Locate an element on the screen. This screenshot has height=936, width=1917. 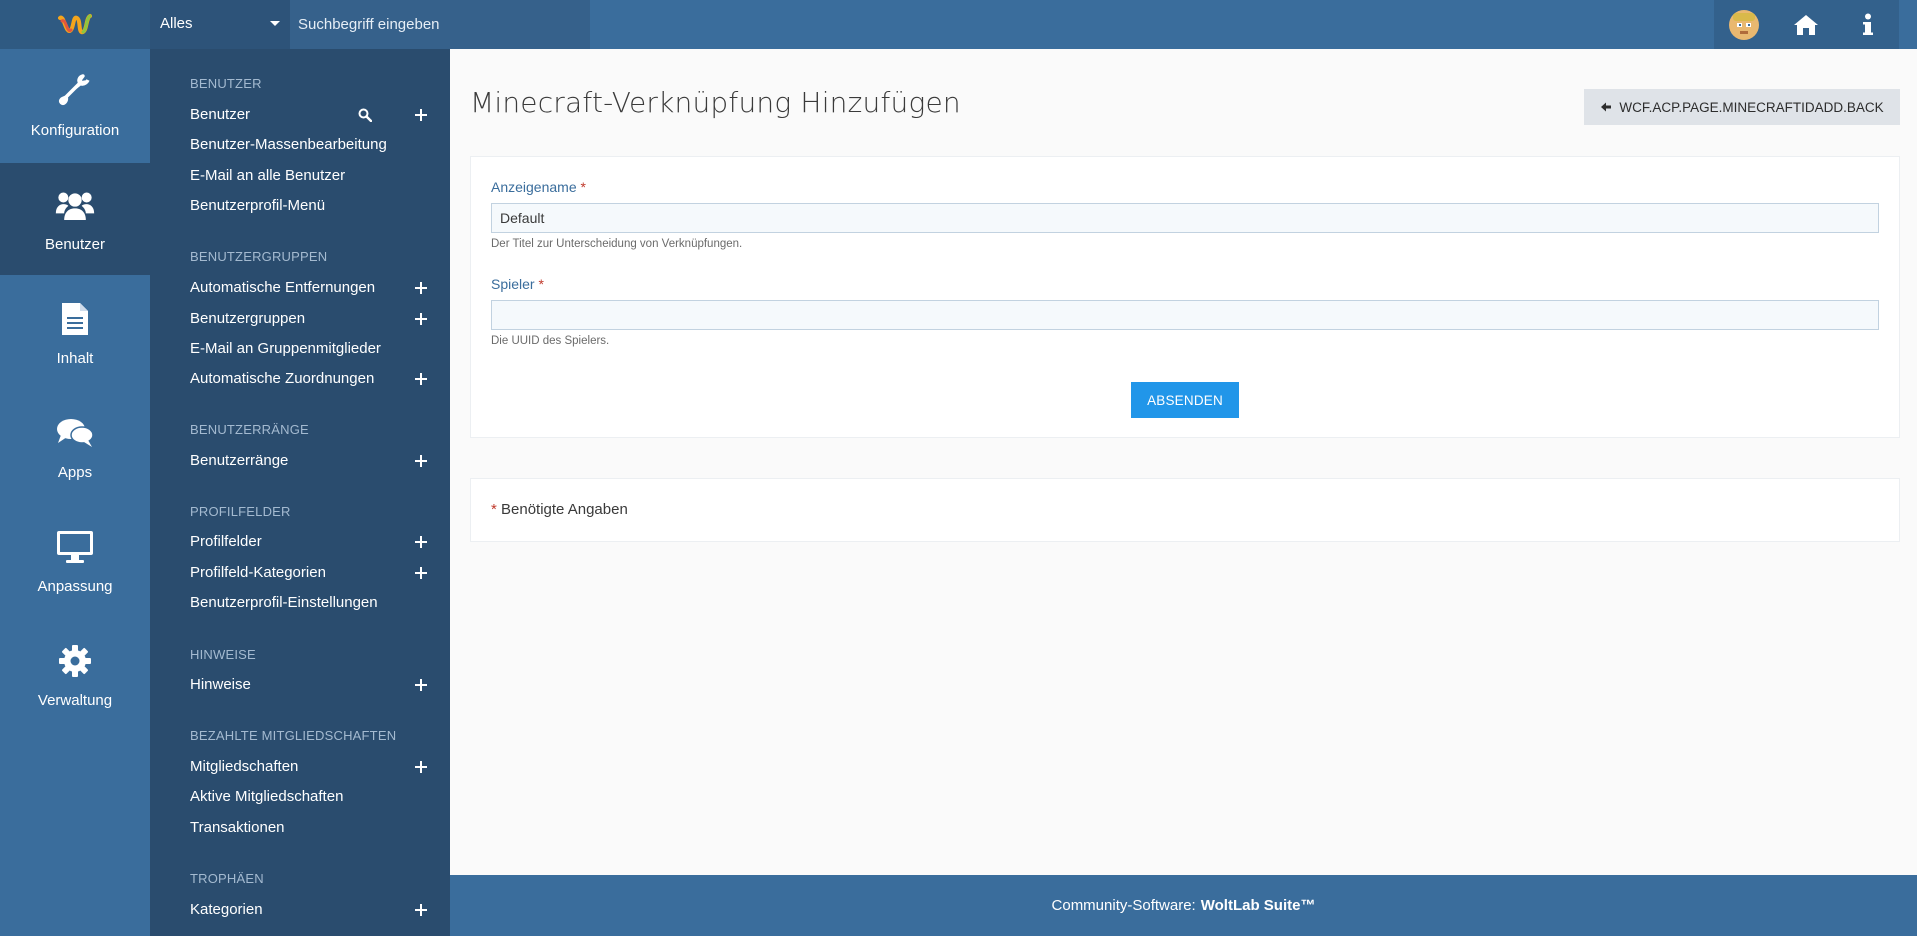
submenu-item-email-gruppen: E-Mail an Gruppenmitglieder is located at coordinates (285, 348).